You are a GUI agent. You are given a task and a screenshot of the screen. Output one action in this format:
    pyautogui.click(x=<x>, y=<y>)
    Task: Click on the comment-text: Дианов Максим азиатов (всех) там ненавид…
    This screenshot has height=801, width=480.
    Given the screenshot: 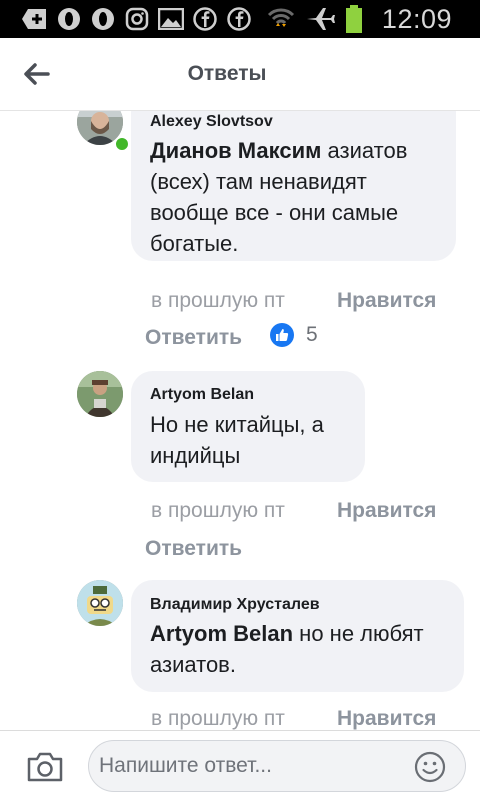 What is the action you would take?
    pyautogui.click(x=300, y=197)
    